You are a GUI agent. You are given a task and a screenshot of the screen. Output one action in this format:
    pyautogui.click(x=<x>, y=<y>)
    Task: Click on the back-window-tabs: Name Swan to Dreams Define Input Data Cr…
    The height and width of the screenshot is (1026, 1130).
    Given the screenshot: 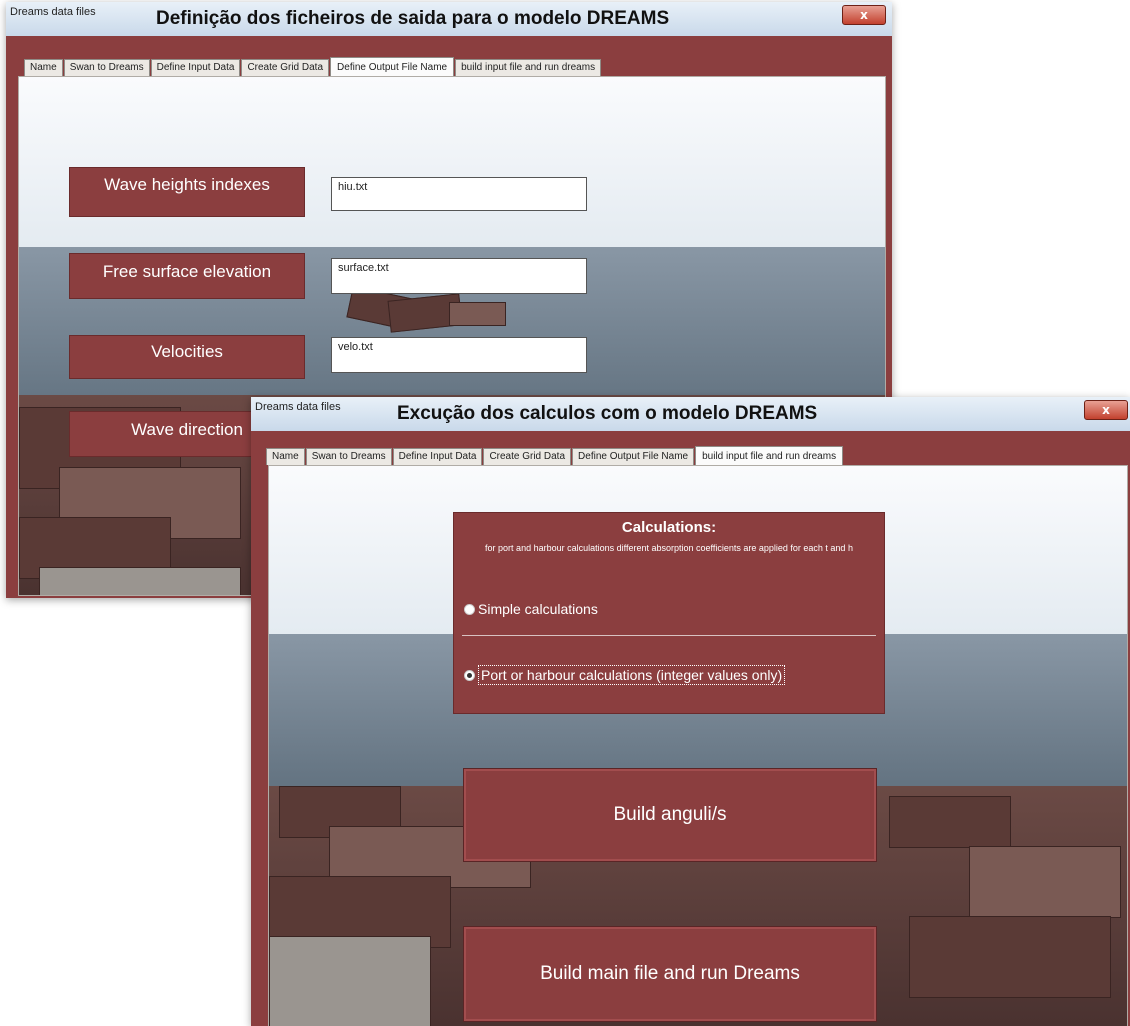 What is the action you would take?
    pyautogui.click(x=313, y=66)
    